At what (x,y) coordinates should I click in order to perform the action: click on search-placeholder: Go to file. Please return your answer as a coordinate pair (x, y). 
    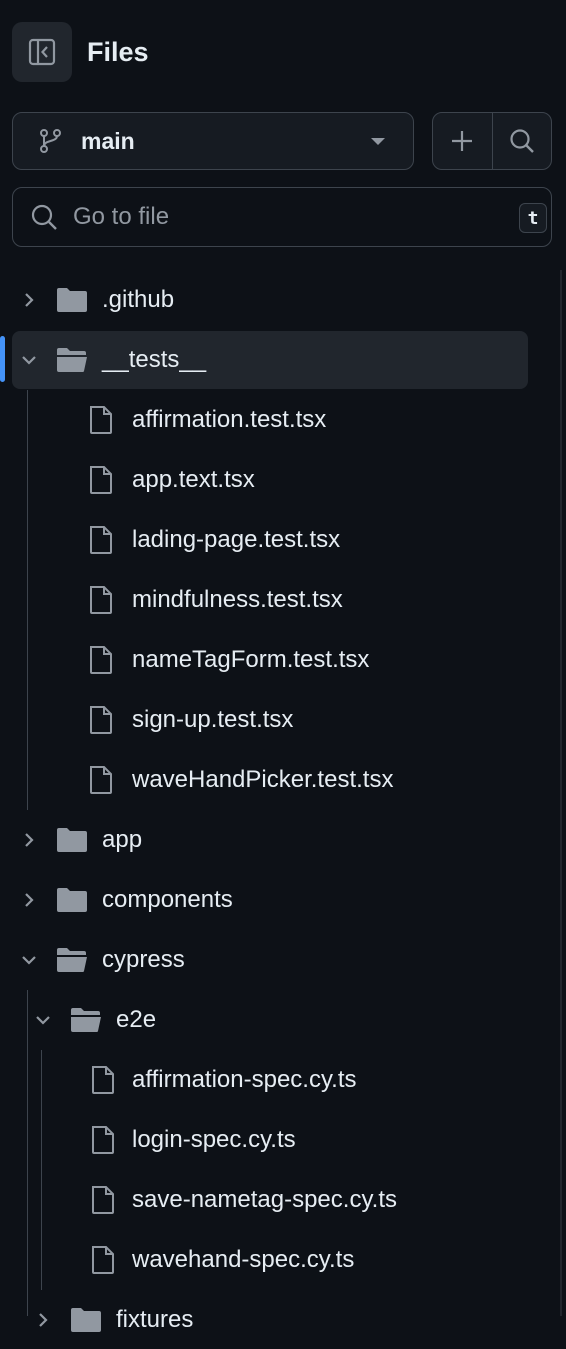
    Looking at the image, I should click on (121, 216).